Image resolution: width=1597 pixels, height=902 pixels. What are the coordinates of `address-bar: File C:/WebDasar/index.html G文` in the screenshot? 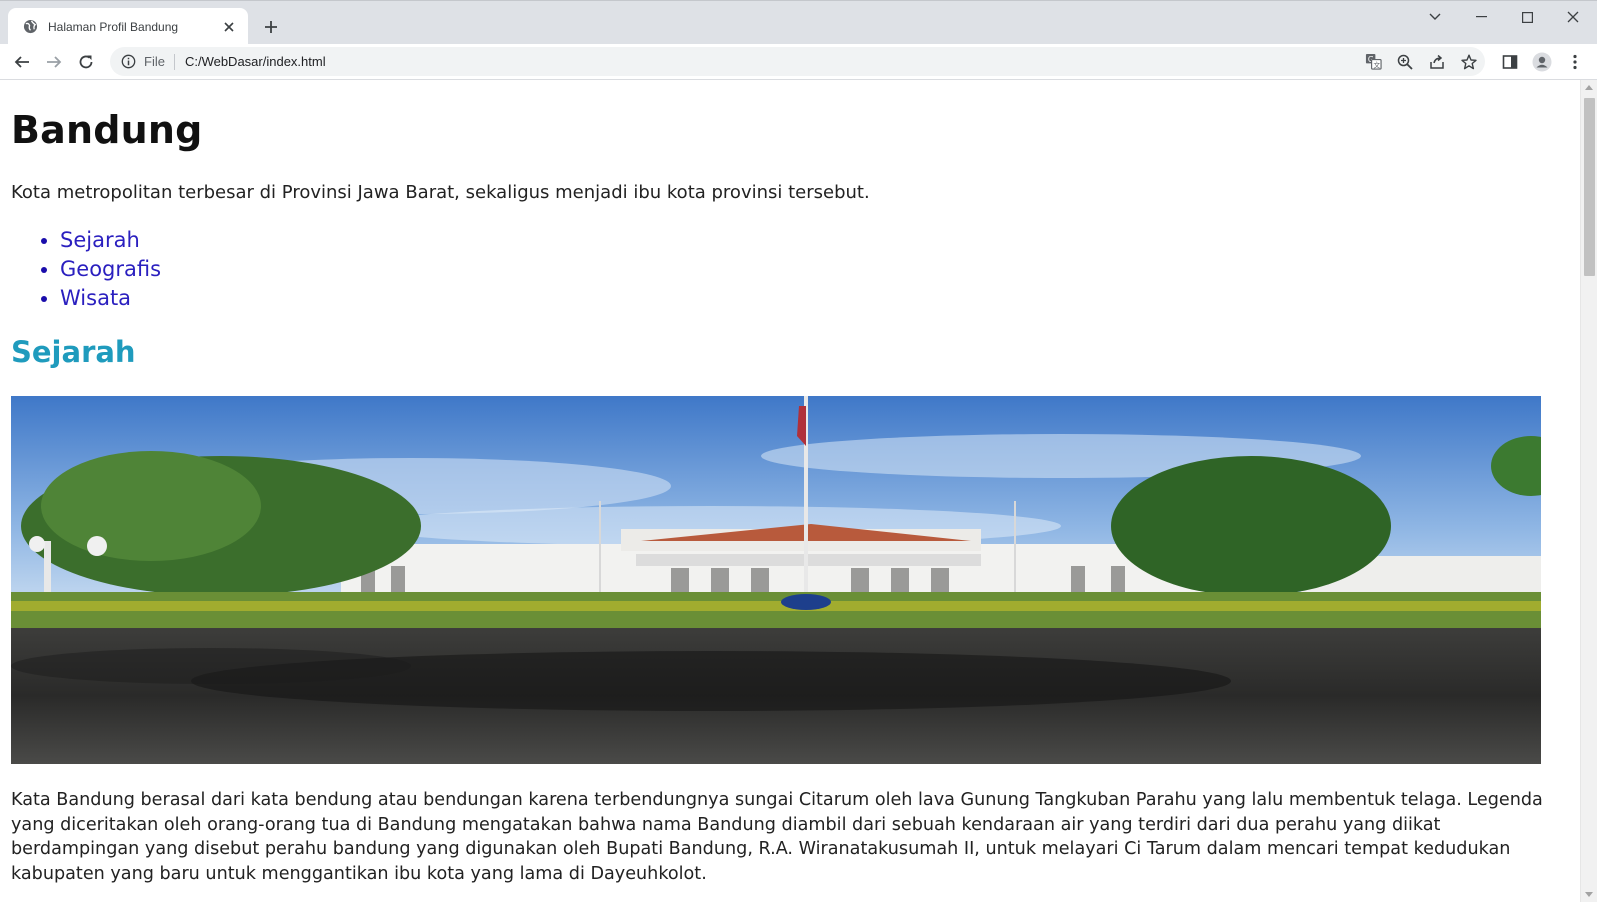 It's located at (797, 61).